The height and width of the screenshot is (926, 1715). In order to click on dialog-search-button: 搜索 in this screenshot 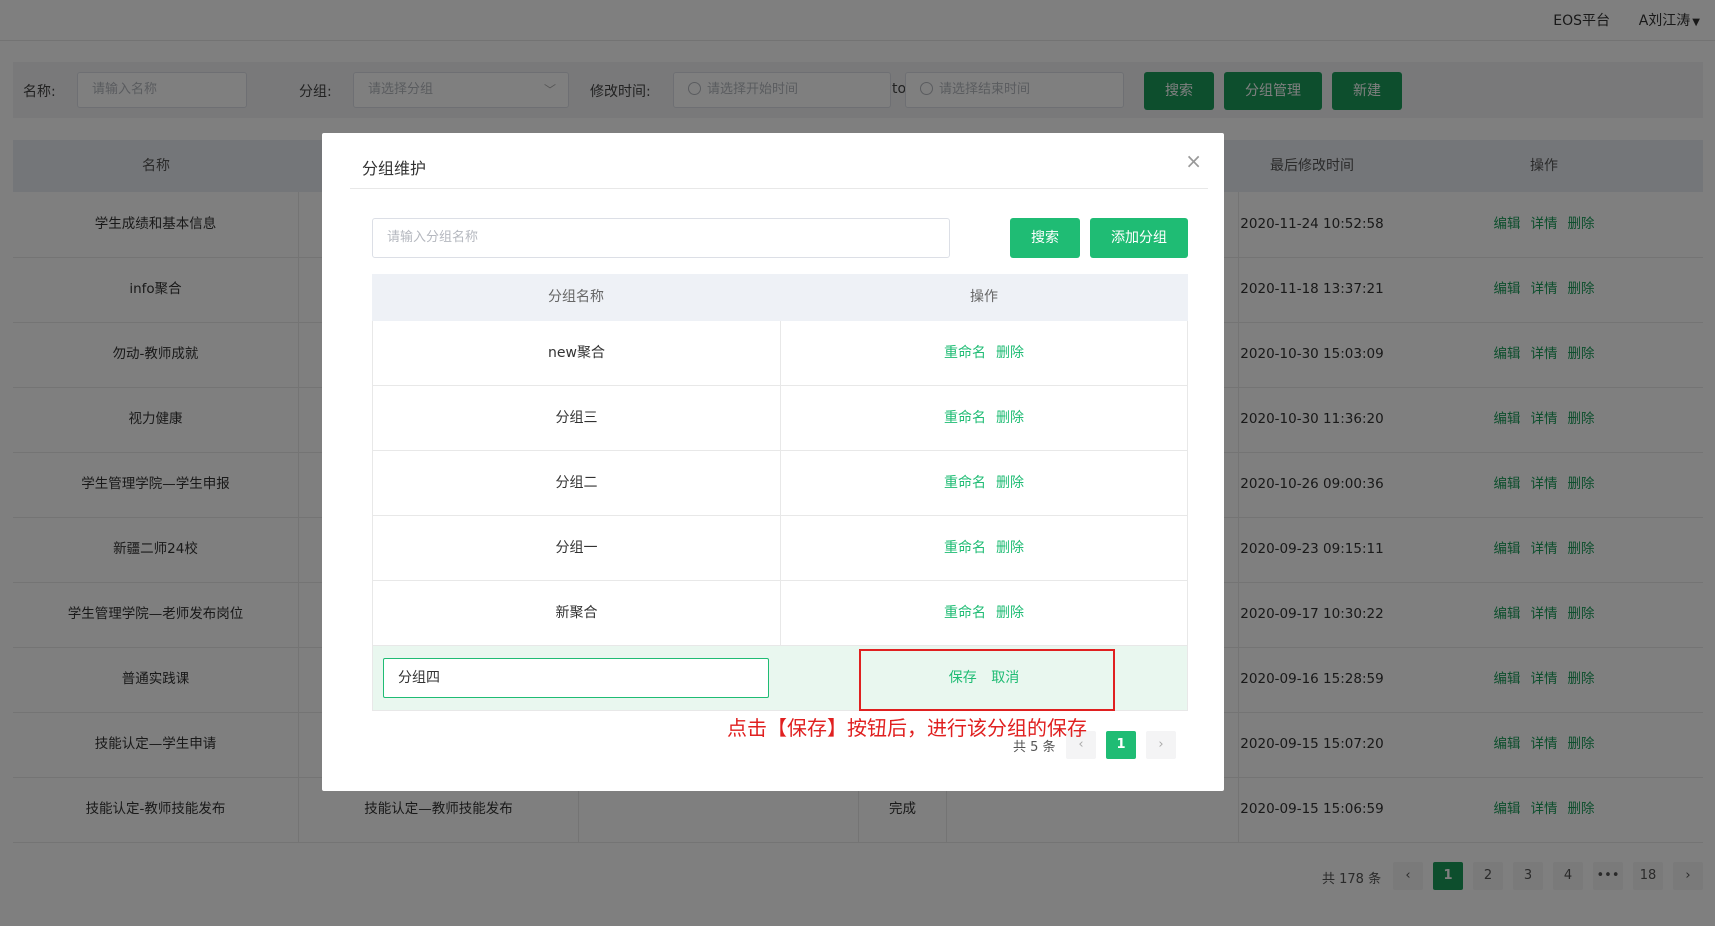, I will do `click(1045, 238)`.